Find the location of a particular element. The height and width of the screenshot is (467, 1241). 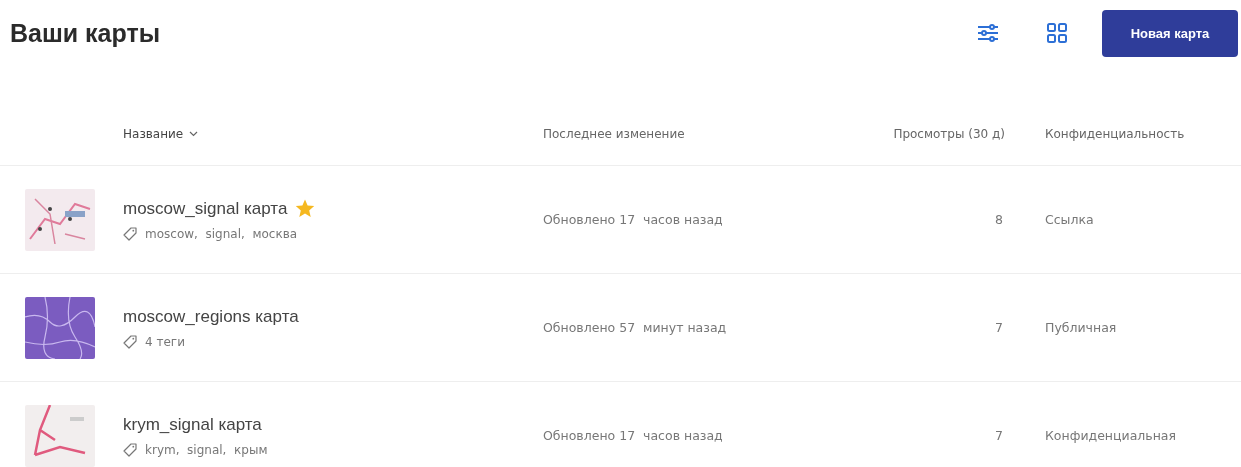

column-header: Конфиденциальность is located at coordinates (1115, 133).